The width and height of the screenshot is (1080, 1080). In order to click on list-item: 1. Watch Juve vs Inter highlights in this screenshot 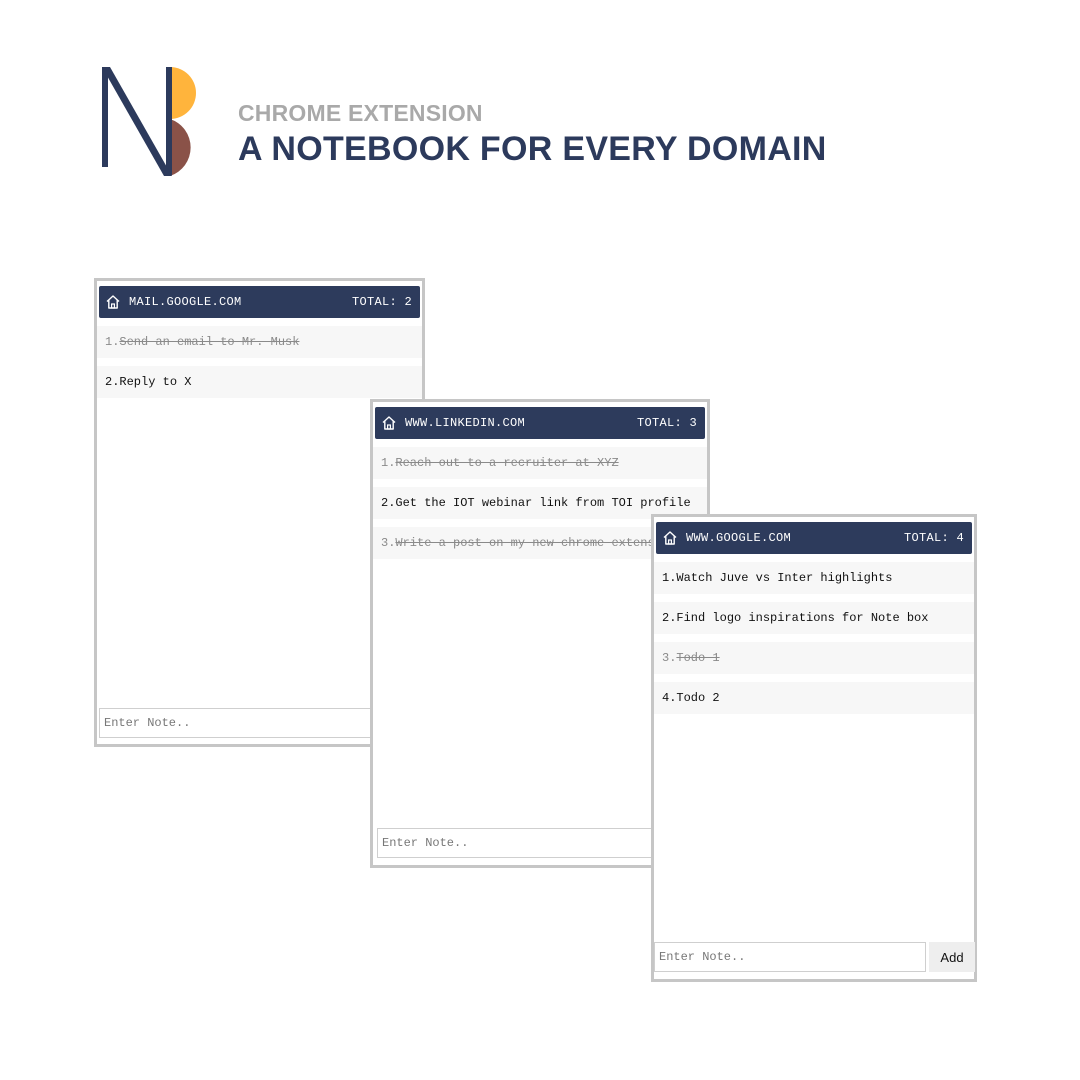, I will do `click(814, 578)`.